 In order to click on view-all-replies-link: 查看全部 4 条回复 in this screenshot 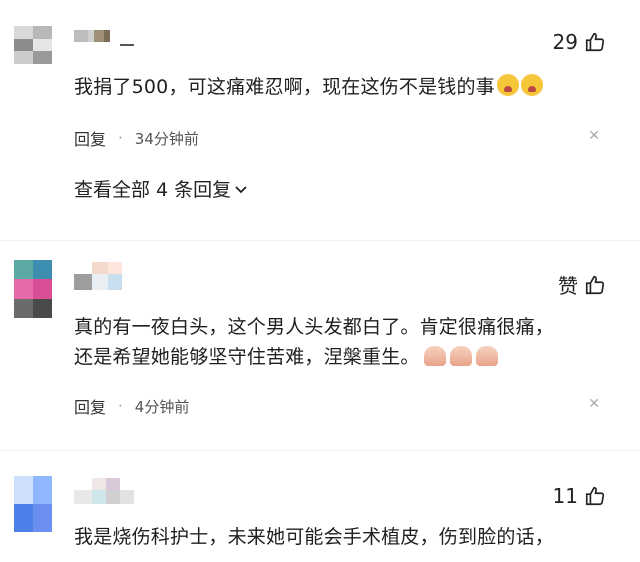, I will do `click(161, 188)`.